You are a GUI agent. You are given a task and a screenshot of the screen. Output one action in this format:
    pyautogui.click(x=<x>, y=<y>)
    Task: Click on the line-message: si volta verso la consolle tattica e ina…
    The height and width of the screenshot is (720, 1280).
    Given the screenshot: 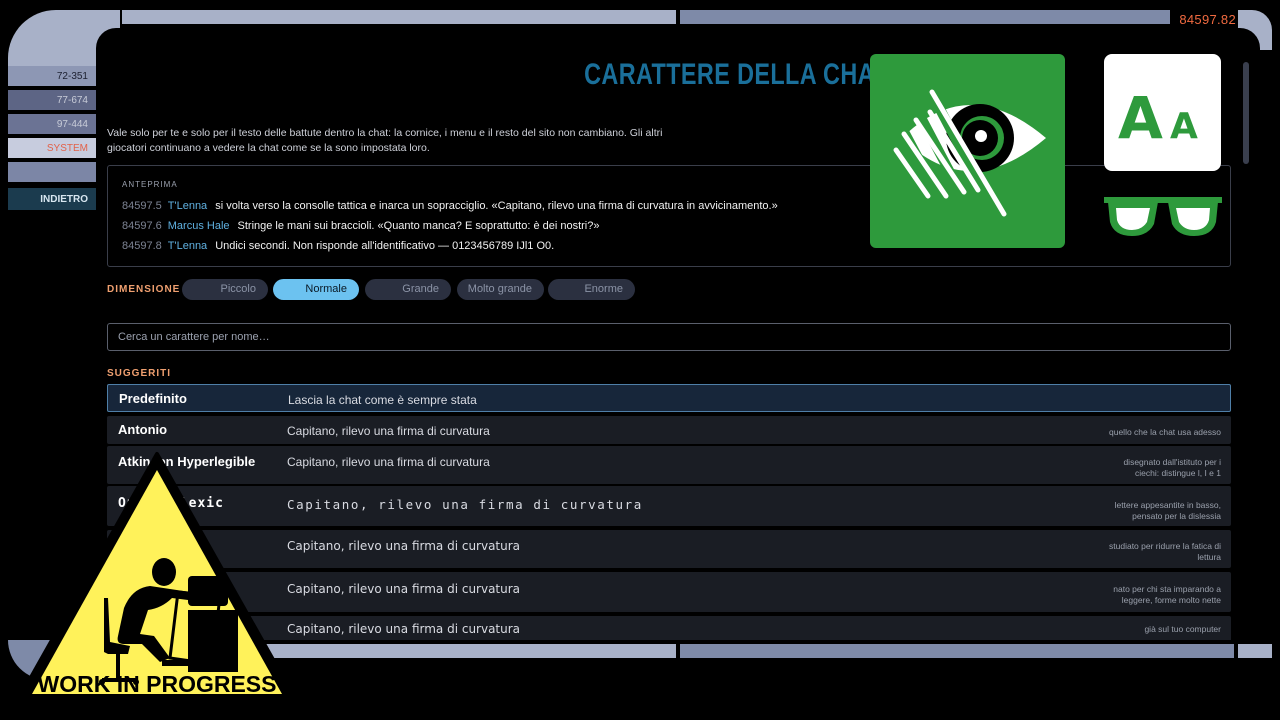 What is the action you would take?
    pyautogui.click(x=496, y=206)
    